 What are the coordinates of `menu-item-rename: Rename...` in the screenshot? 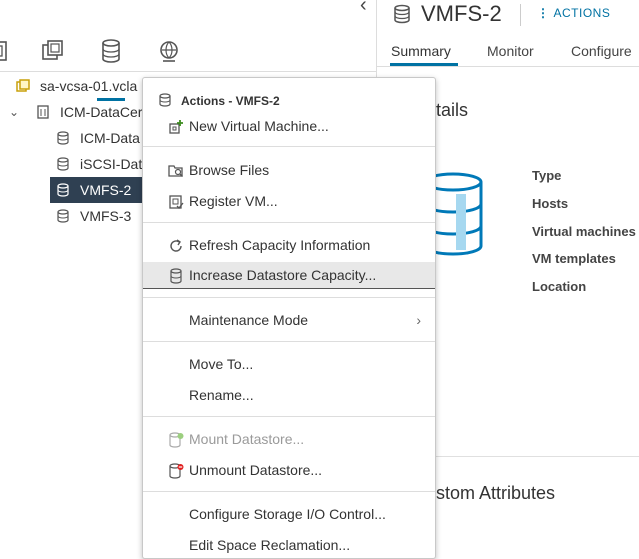 It's located at (289, 395).